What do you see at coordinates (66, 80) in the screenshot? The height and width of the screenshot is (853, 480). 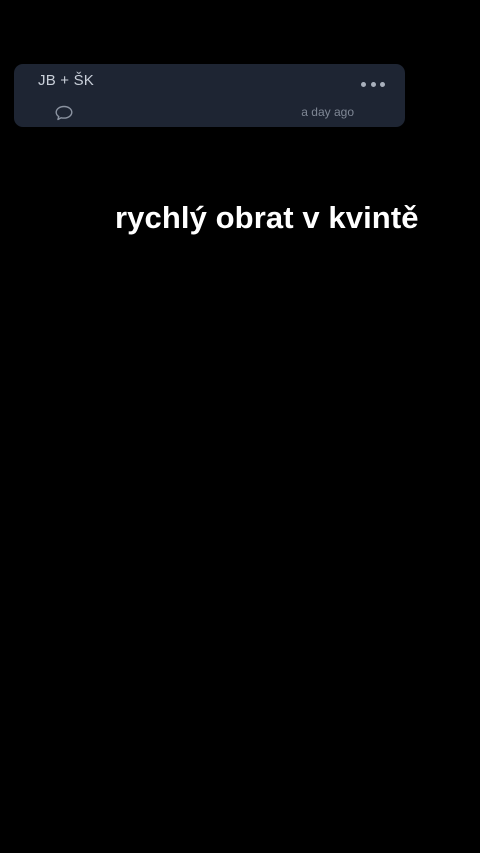 I see `post-title: JB + ŠK` at bounding box center [66, 80].